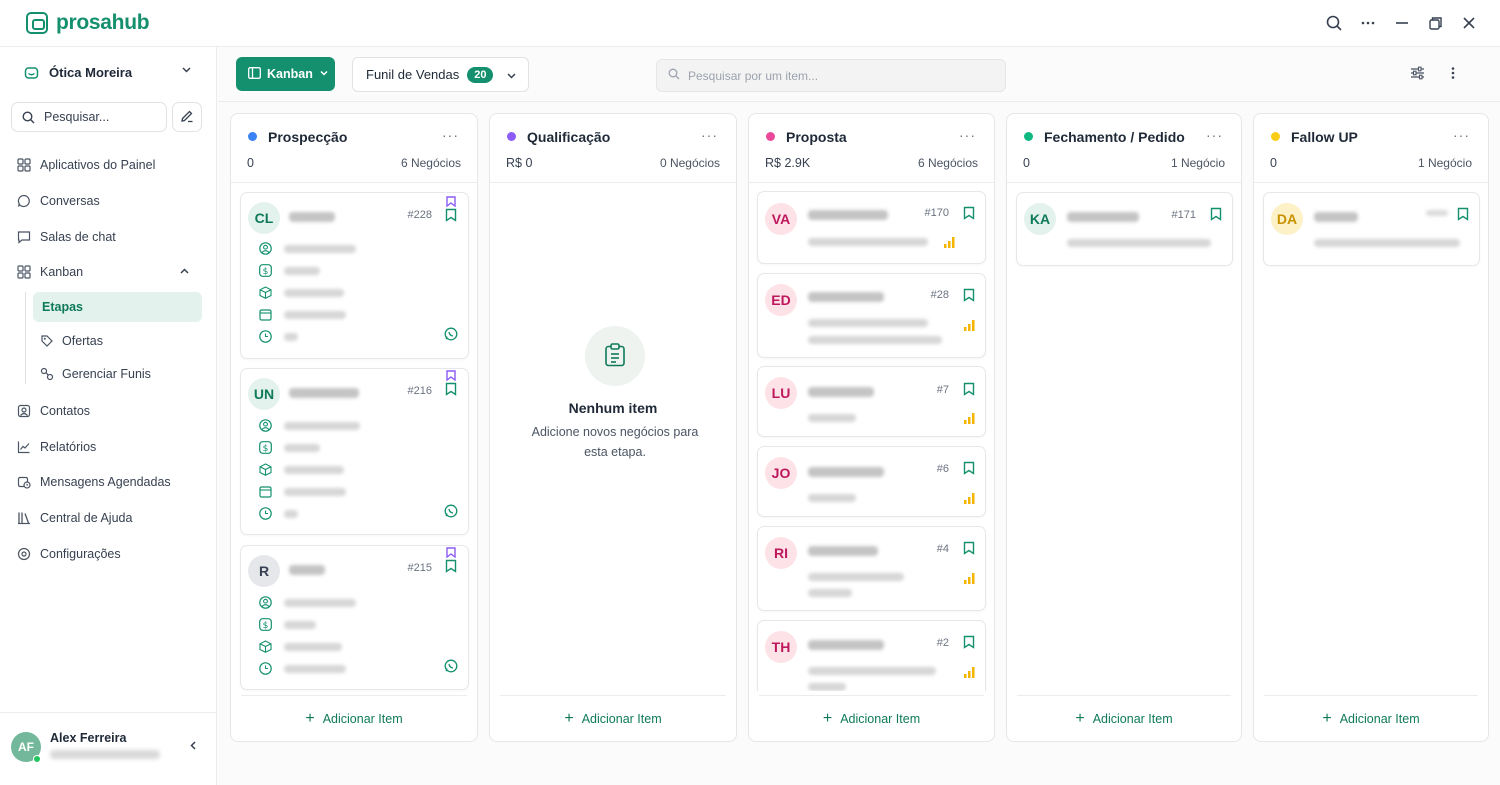 Image resolution: width=1500 pixels, height=785 pixels. I want to click on deal-id-redacted, so click(1437, 213).